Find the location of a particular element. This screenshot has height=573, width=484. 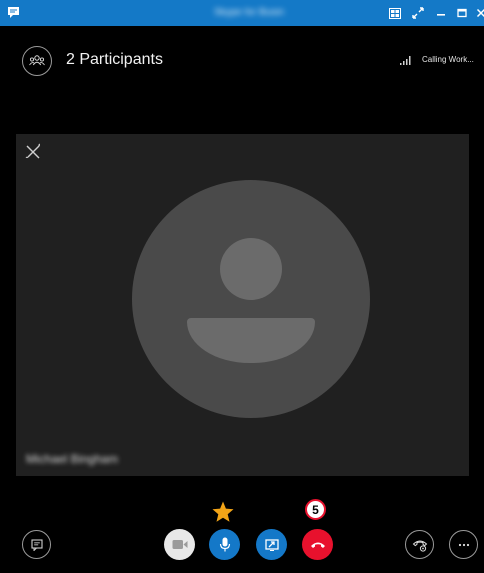

microphone-icon is located at coordinates (224, 544).